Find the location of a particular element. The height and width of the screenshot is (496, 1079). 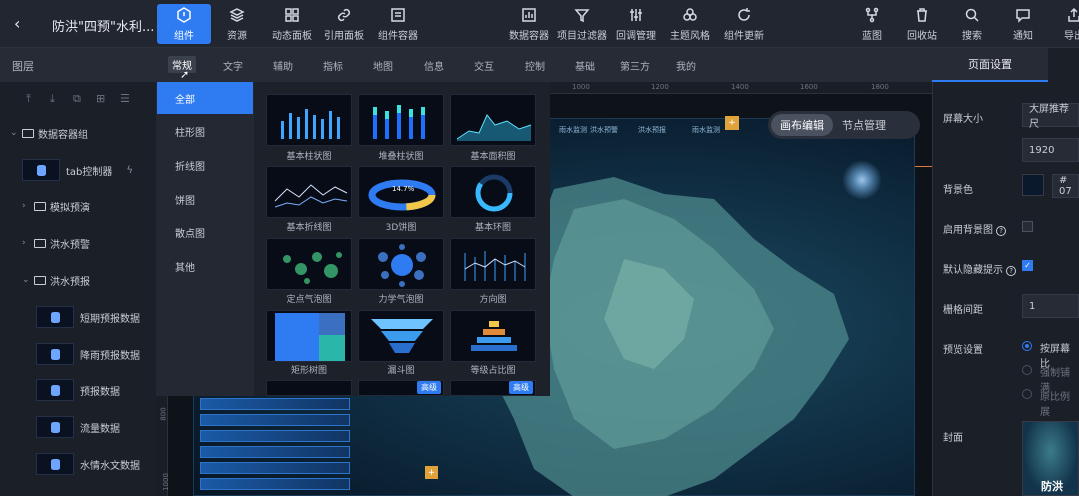

tree-folder-flood-forecast: ⌄ 洪水预报 is located at coordinates (78, 280).